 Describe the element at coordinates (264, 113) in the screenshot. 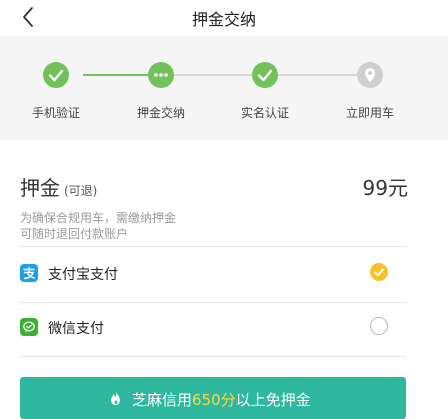

I see `step-label: 实名认证` at that location.